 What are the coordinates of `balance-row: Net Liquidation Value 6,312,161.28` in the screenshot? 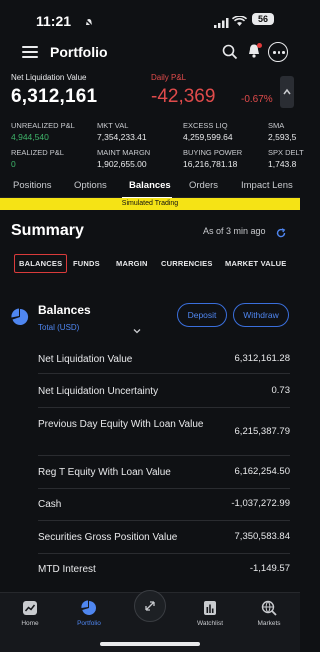 It's located at (164, 357).